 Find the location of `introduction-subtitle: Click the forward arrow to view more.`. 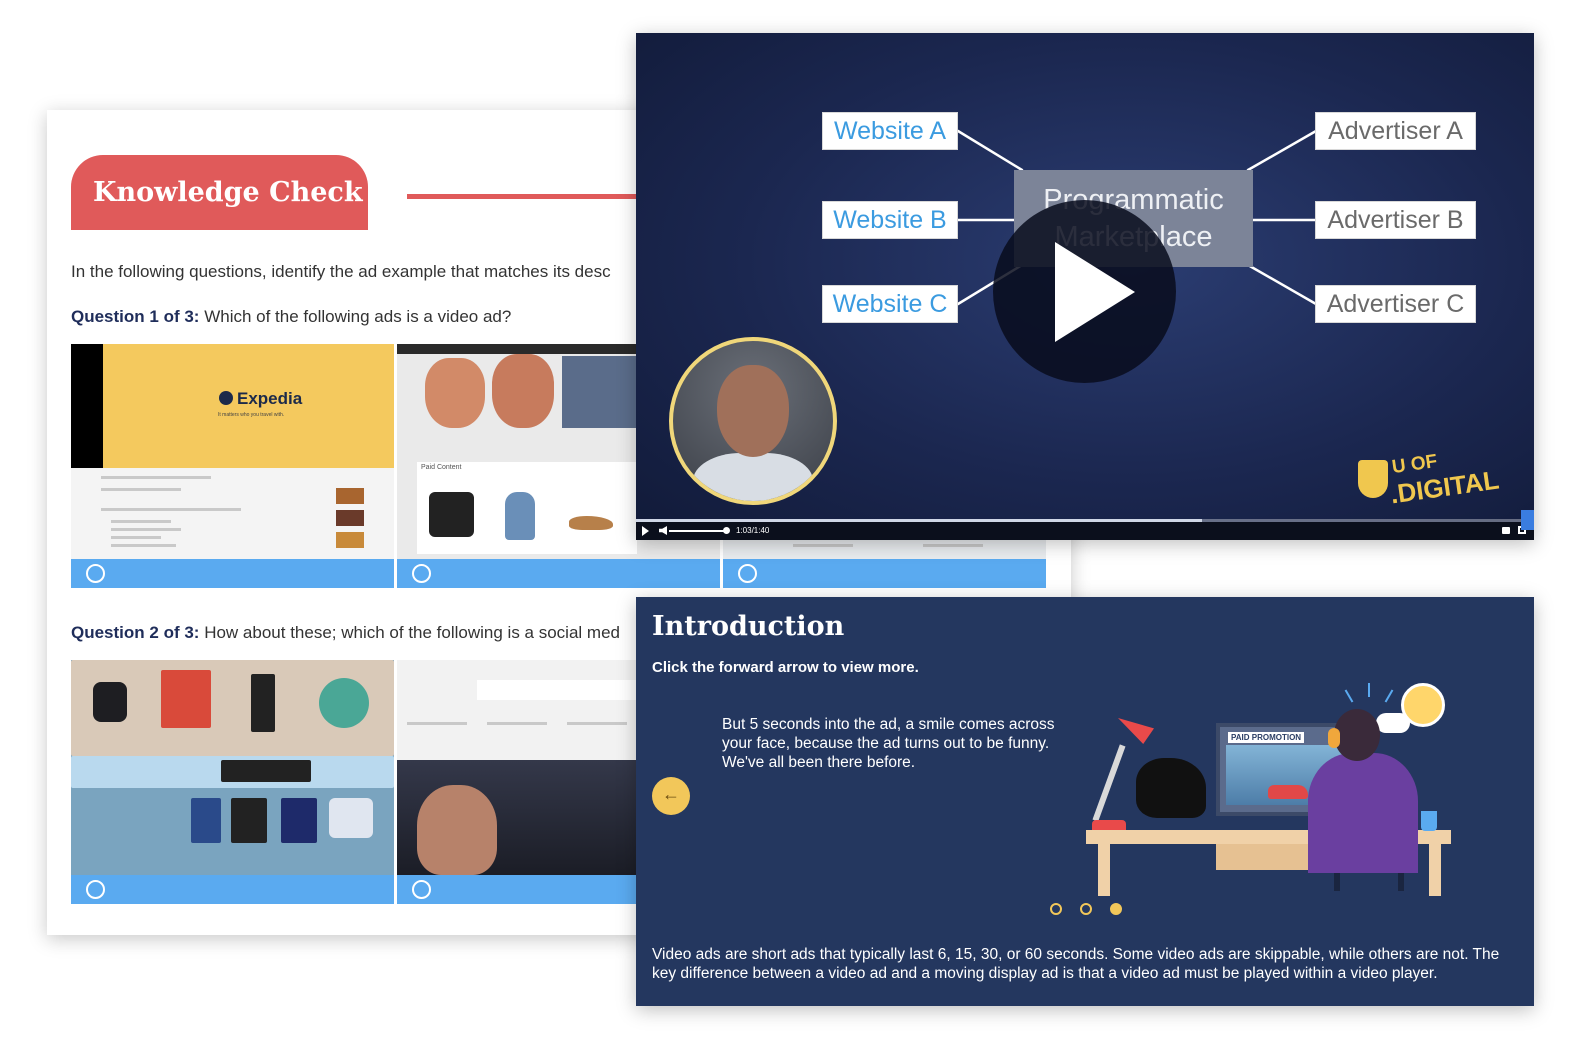

introduction-subtitle: Click the forward arrow to view more. is located at coordinates (785, 667).